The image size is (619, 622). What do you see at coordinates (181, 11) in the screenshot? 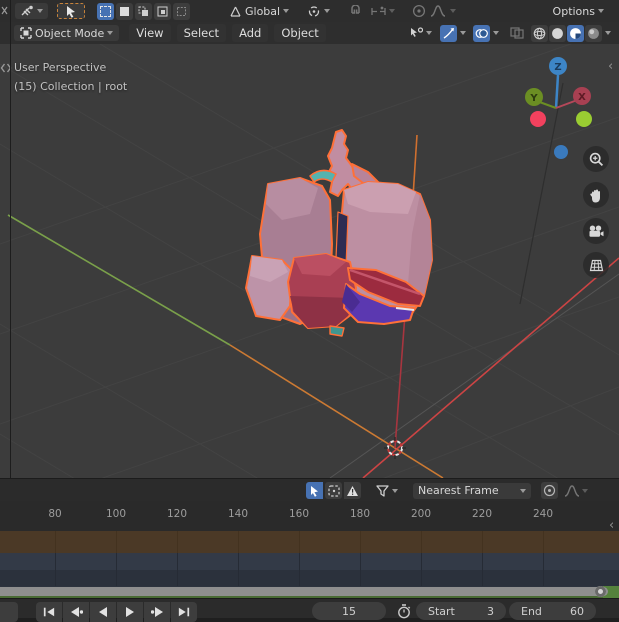
I see `select-mode-intersect` at bounding box center [181, 11].